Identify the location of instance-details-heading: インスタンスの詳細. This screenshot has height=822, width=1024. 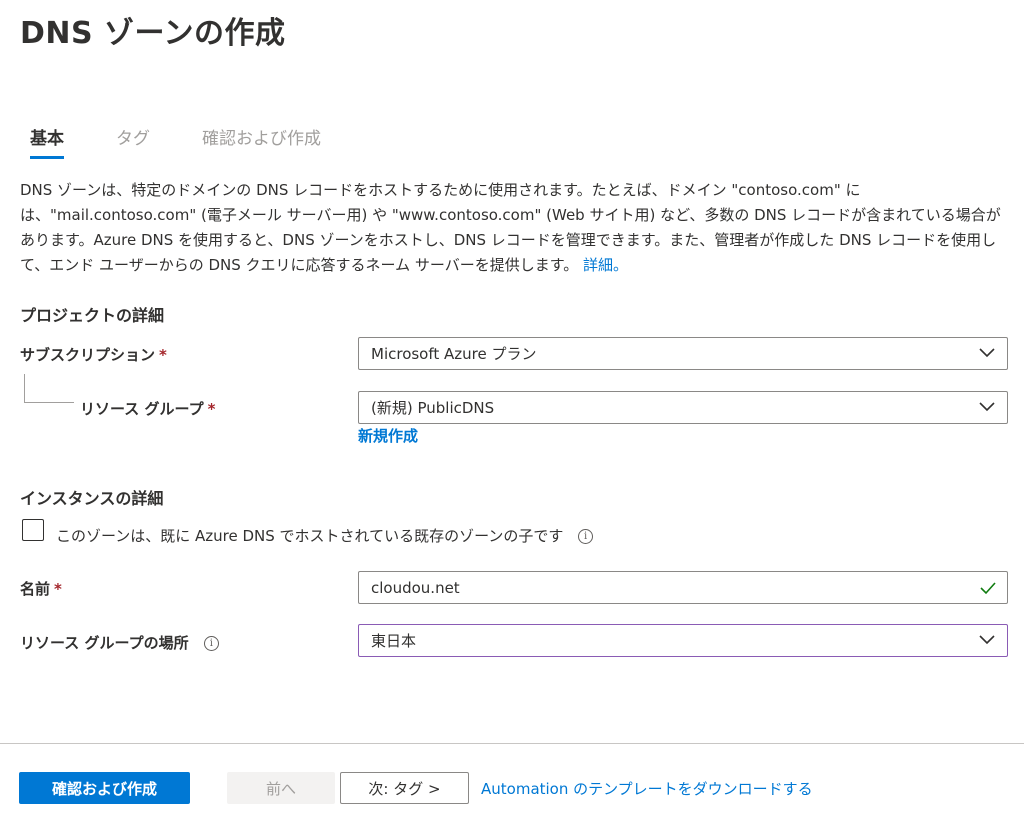
(92, 498).